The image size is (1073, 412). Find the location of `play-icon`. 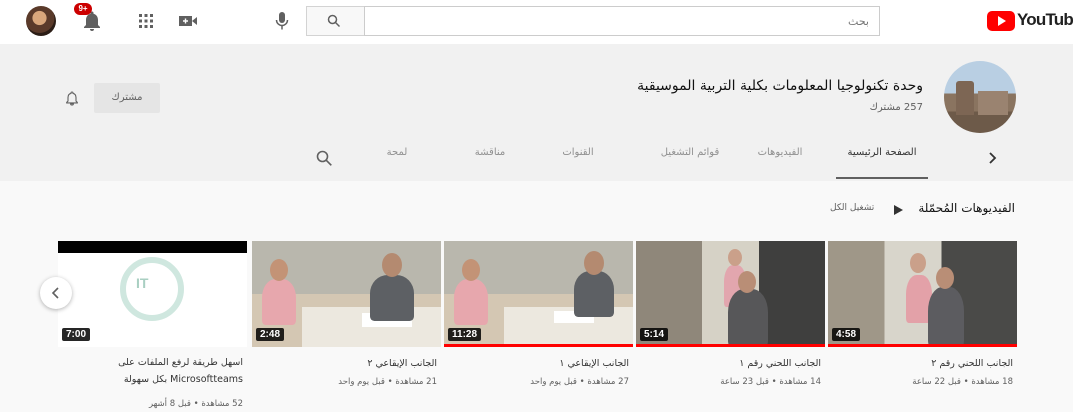

play-icon is located at coordinates (898, 210).